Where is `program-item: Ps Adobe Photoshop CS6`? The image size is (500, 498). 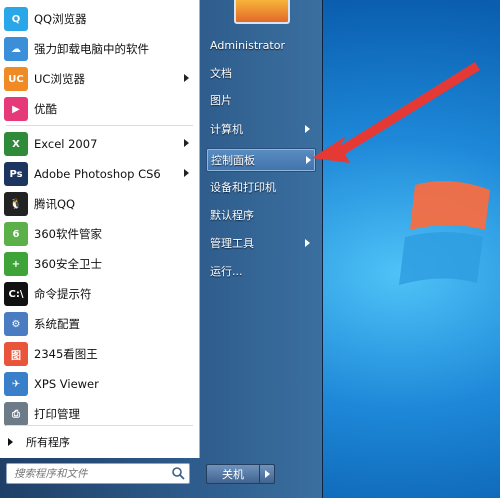
program-item: Ps Adobe Photoshop CS6 is located at coordinates (99, 174).